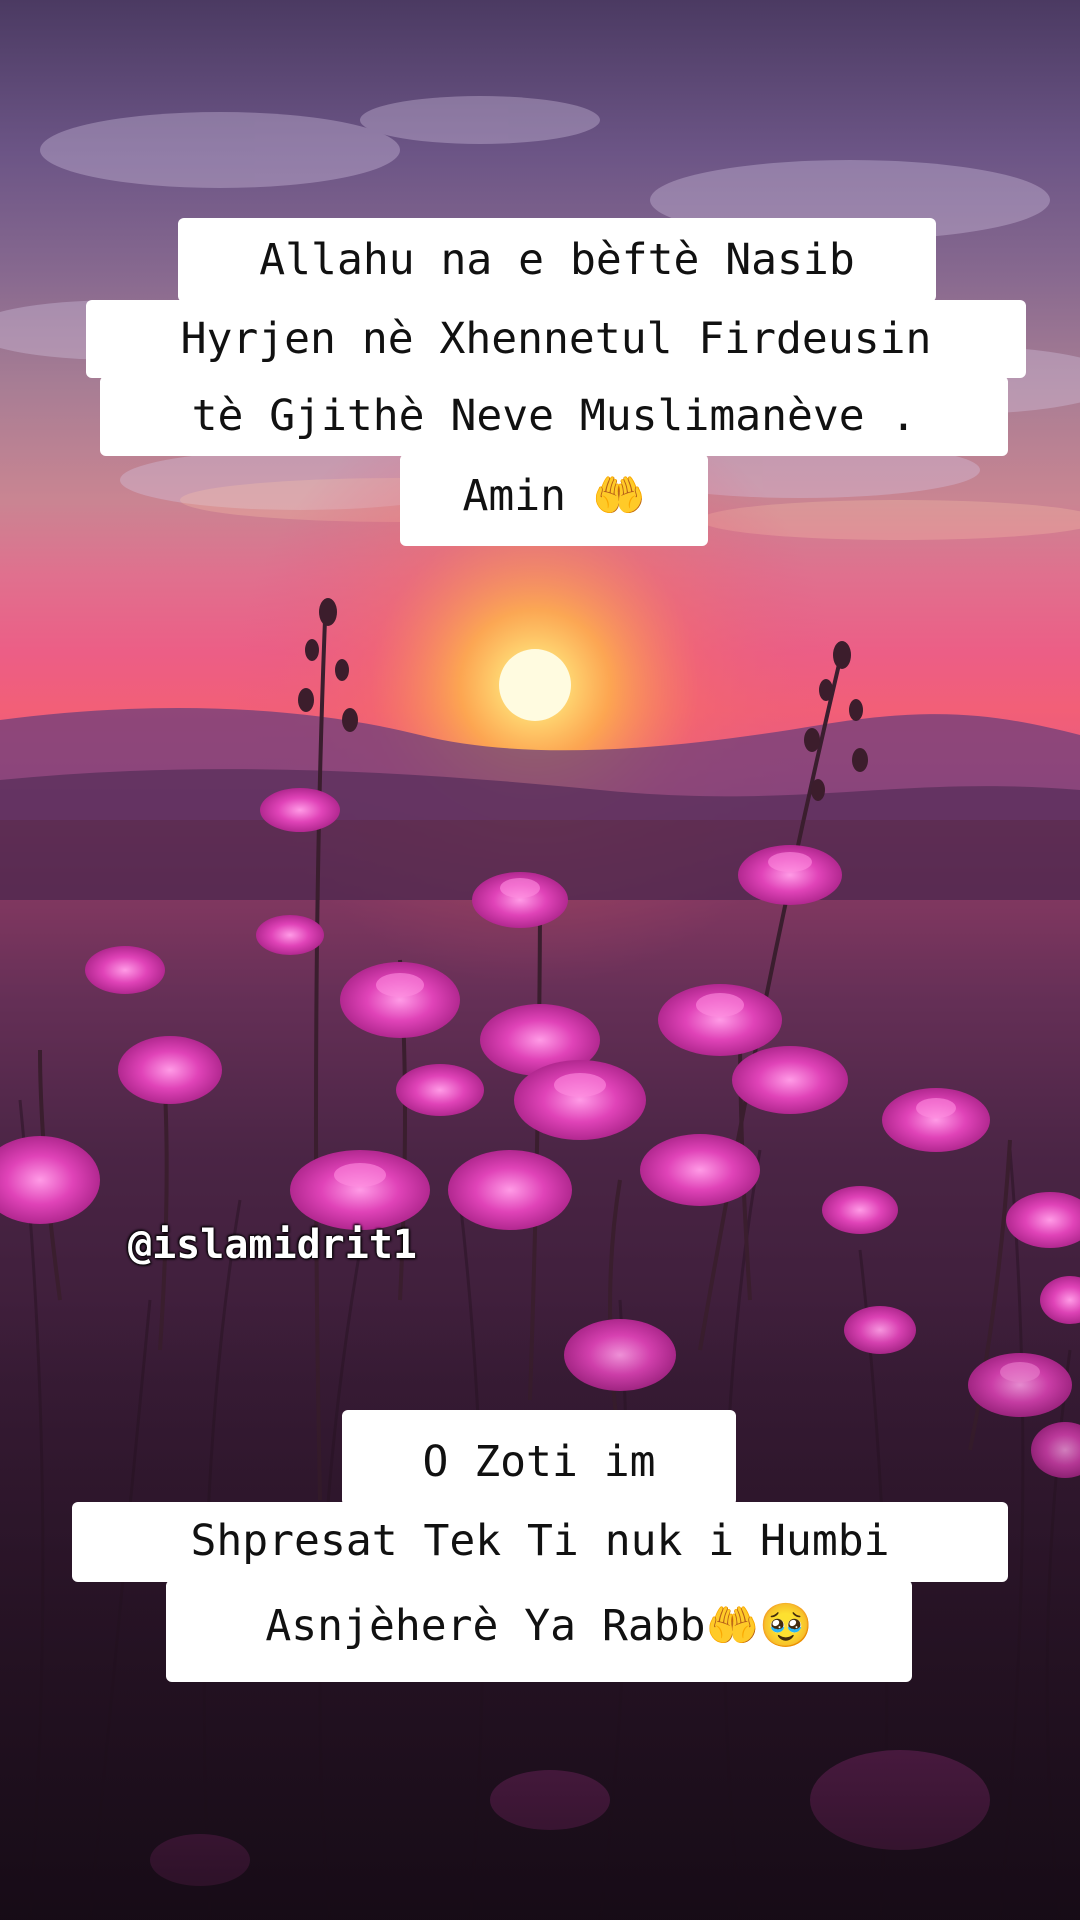 This screenshot has height=1920, width=1080. I want to click on bottom-caption-line-2: Shpresat Tek Ti nuk i Humbi, so click(540, 1542).